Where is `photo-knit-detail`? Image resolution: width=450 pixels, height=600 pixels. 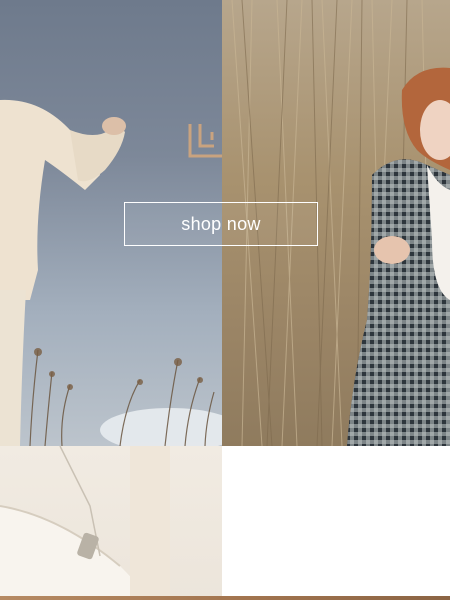 photo-knit-detail is located at coordinates (85, 523).